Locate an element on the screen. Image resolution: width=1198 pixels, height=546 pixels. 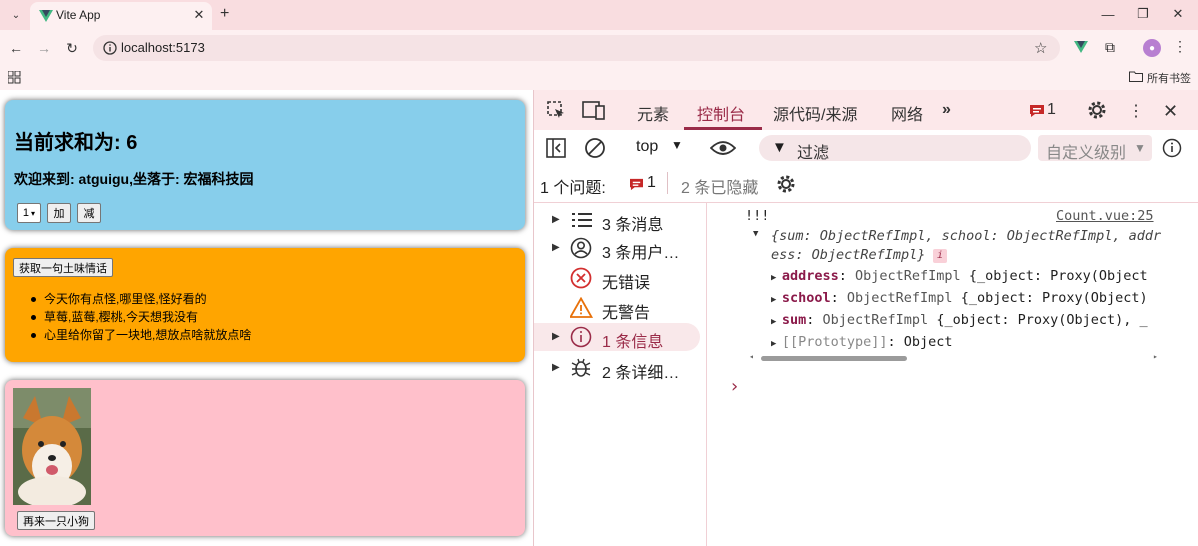
close-icon: ✕ is located at coordinates (1178, 14).